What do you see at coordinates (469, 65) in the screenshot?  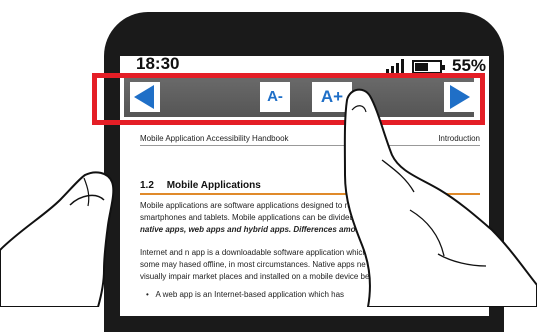 I see `battery-percent: 55%` at bounding box center [469, 65].